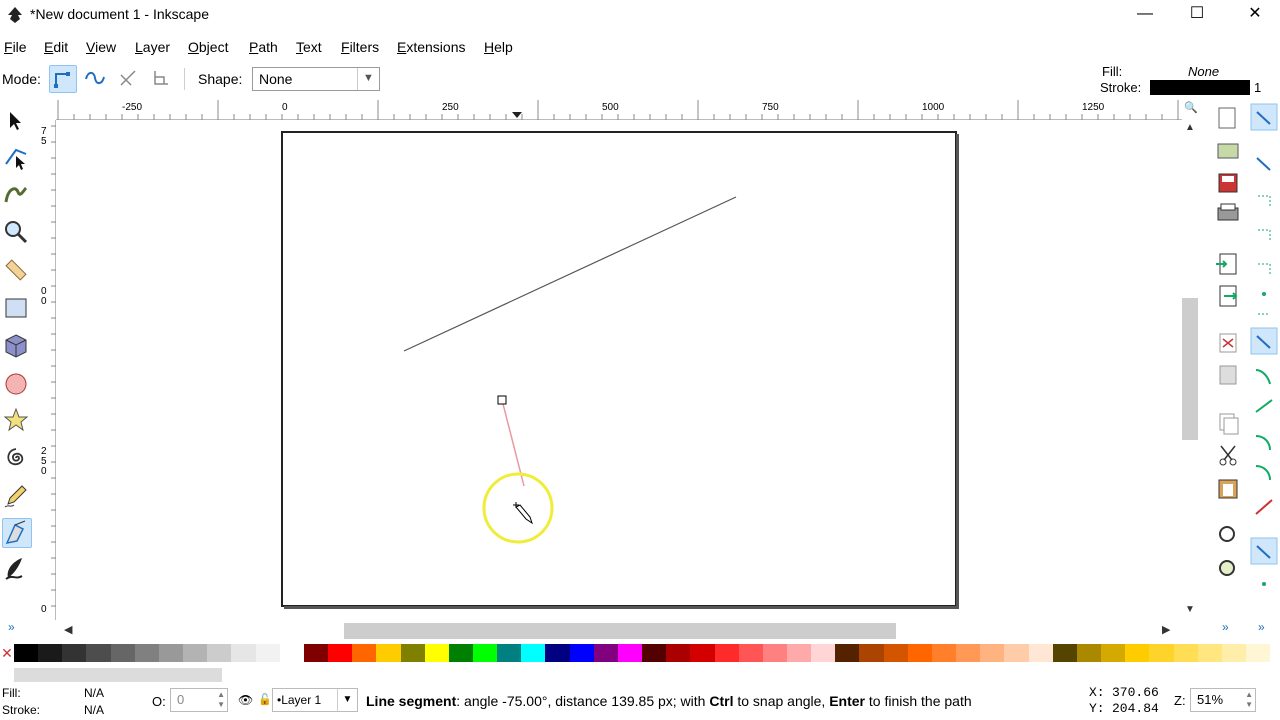  I want to click on menu-filters: Filters, so click(360, 47).